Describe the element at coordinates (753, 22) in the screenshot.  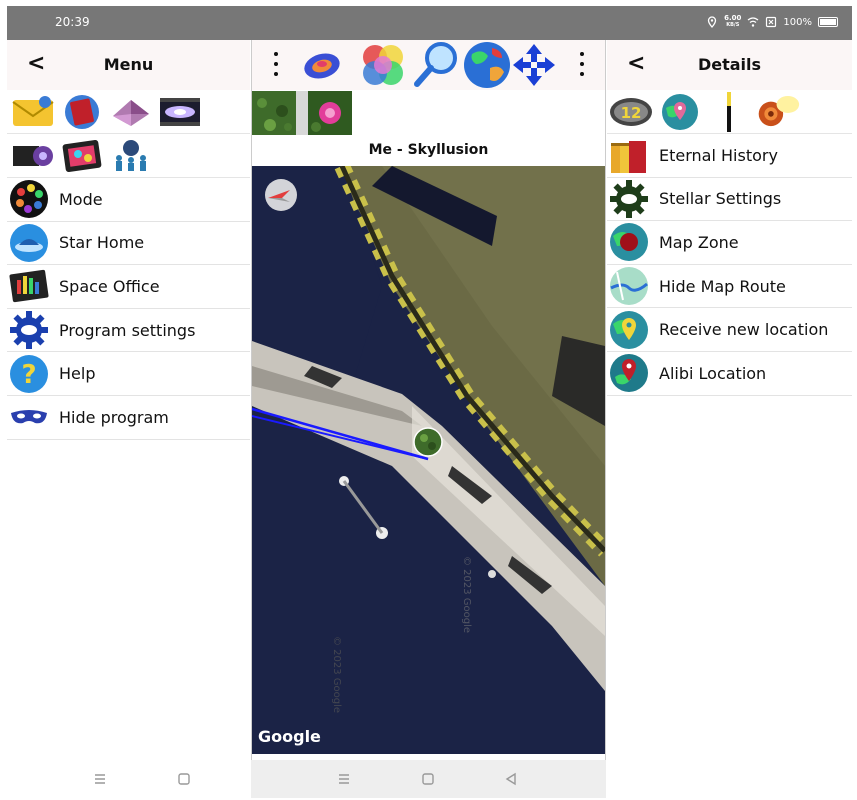
I see `wifi-icon` at that location.